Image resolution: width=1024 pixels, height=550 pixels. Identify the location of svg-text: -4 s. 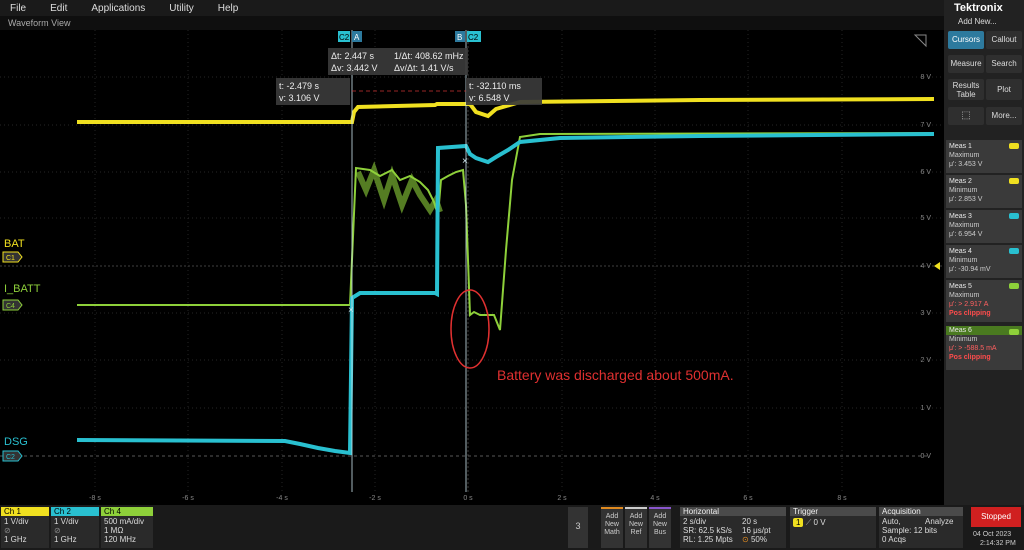
(282, 498).